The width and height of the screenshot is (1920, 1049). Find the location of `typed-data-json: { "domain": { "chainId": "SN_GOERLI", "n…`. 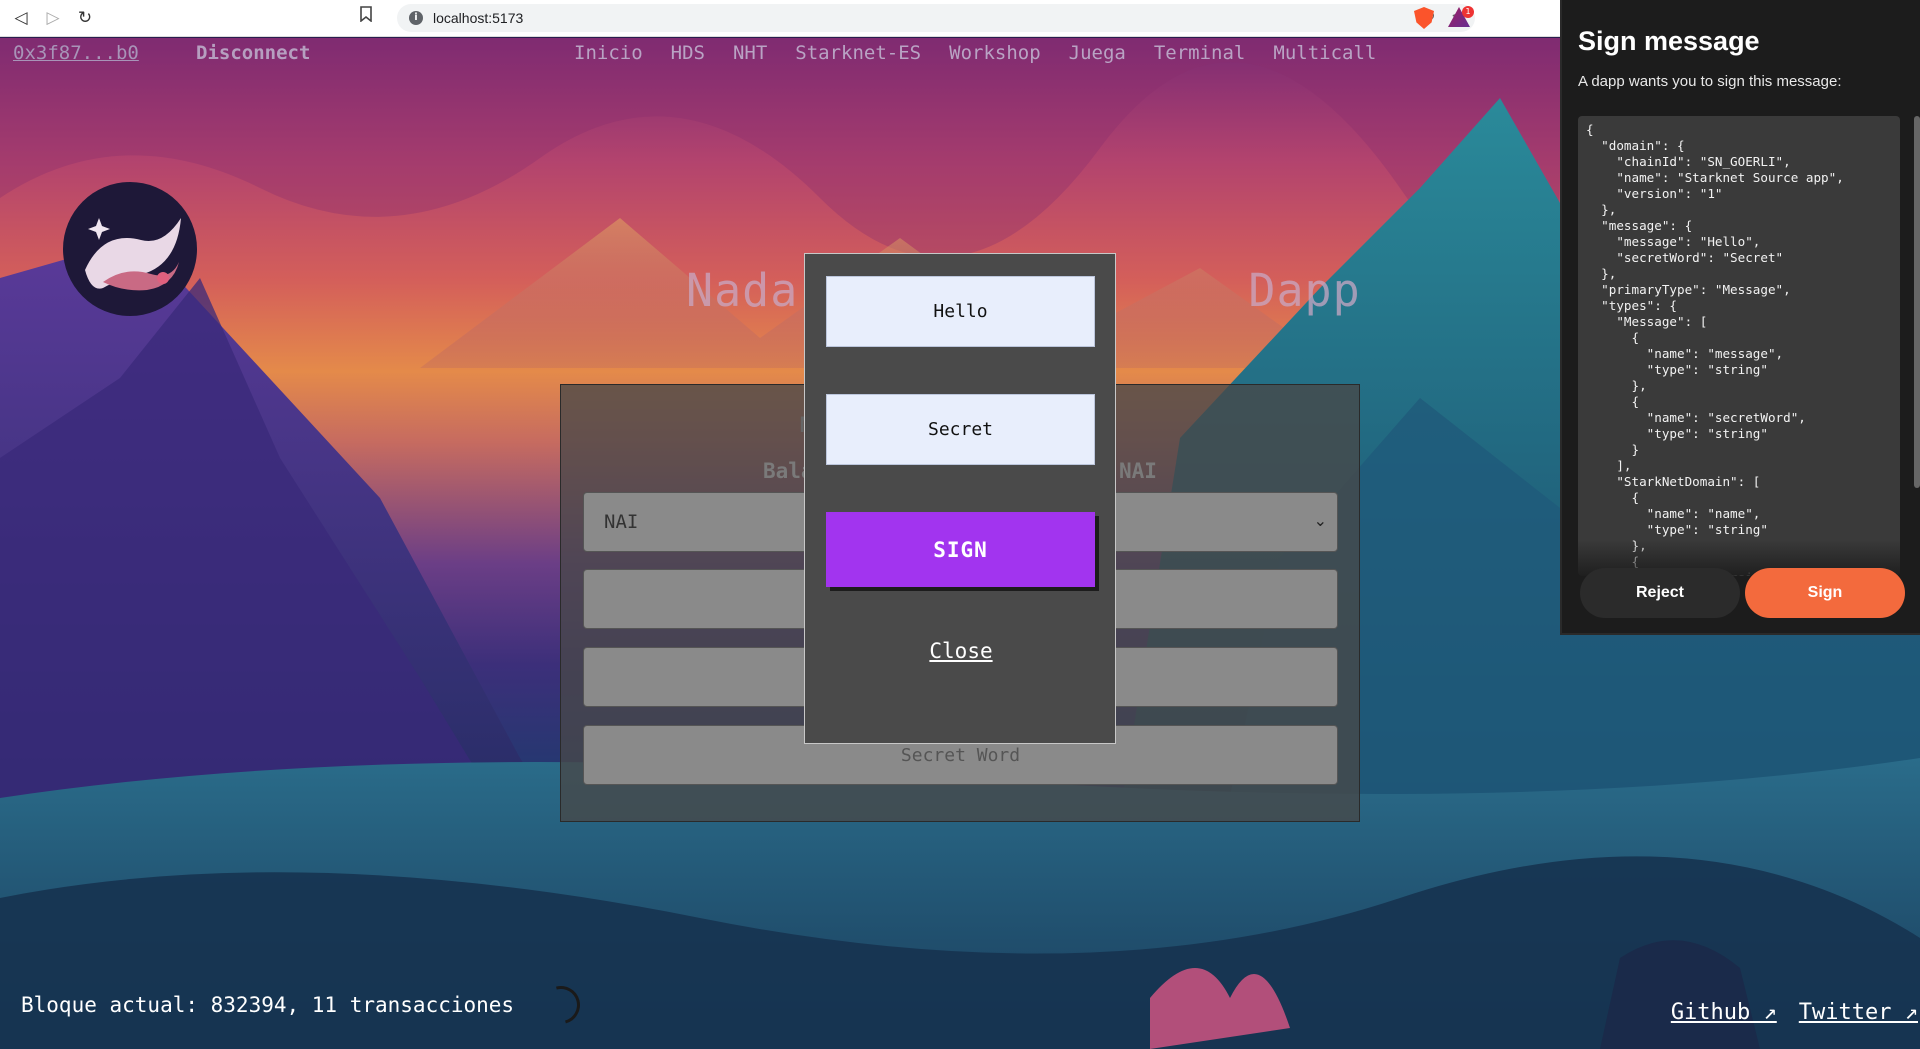

typed-data-json: { "domain": { "chainId": "SN_GOERLI", "n… is located at coordinates (1715, 349).